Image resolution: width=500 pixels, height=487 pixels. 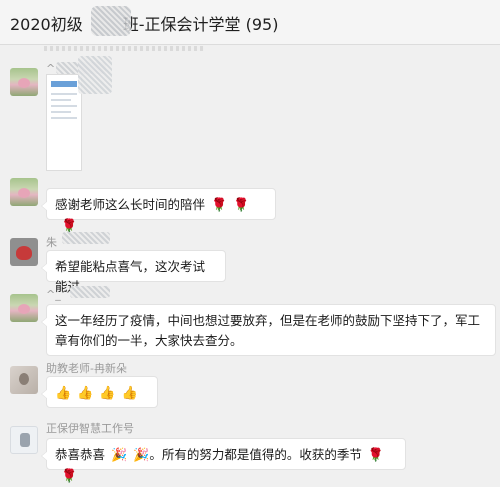 I want to click on chat-title: 2020初级 班-正保会计学堂 (95), so click(x=144, y=23).